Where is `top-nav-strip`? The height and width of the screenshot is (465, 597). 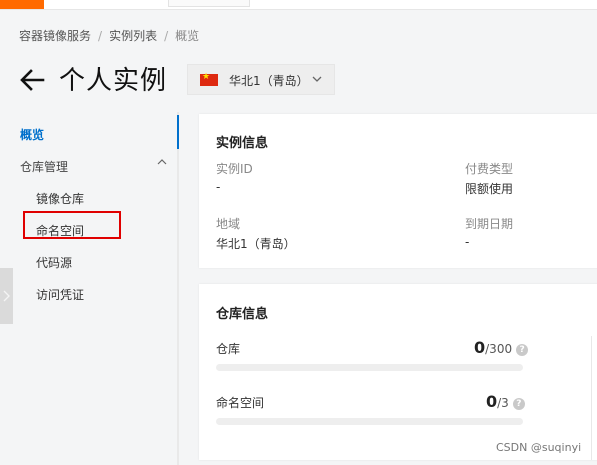
top-nav-strip is located at coordinates (298, 5).